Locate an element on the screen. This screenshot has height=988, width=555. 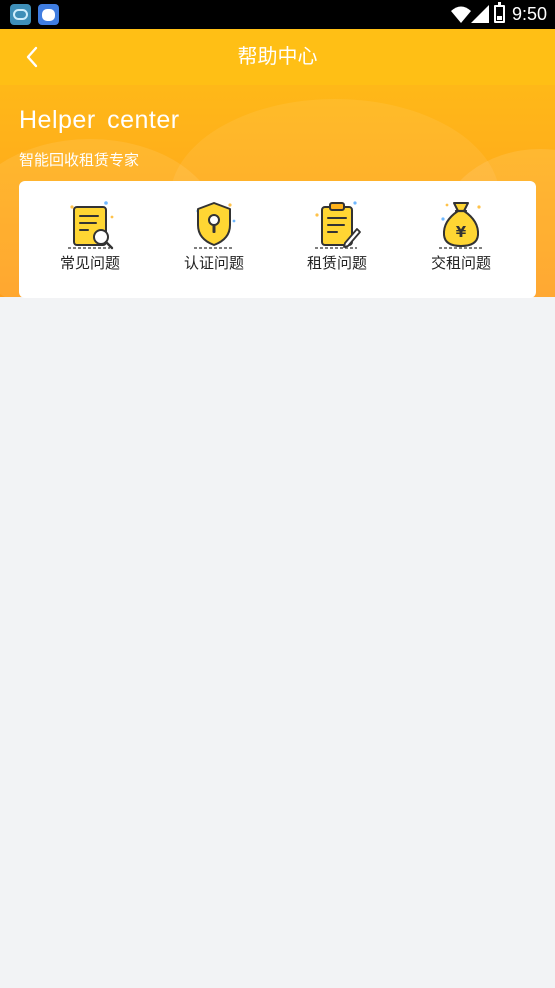
category-label: 租赁问题 is located at coordinates (336, 263).